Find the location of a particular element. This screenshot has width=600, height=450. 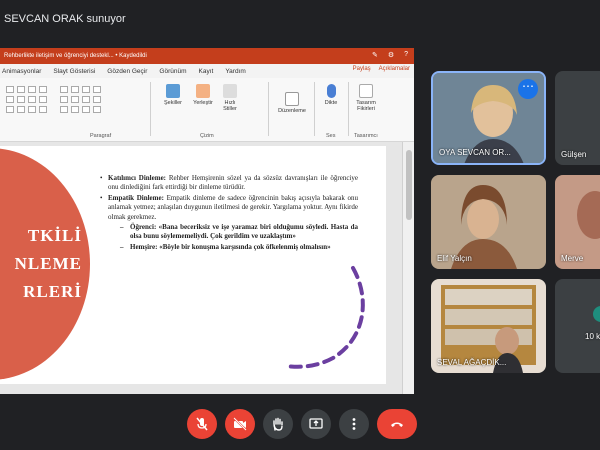

editing-button: Düzenleme is located at coordinates (292, 103).